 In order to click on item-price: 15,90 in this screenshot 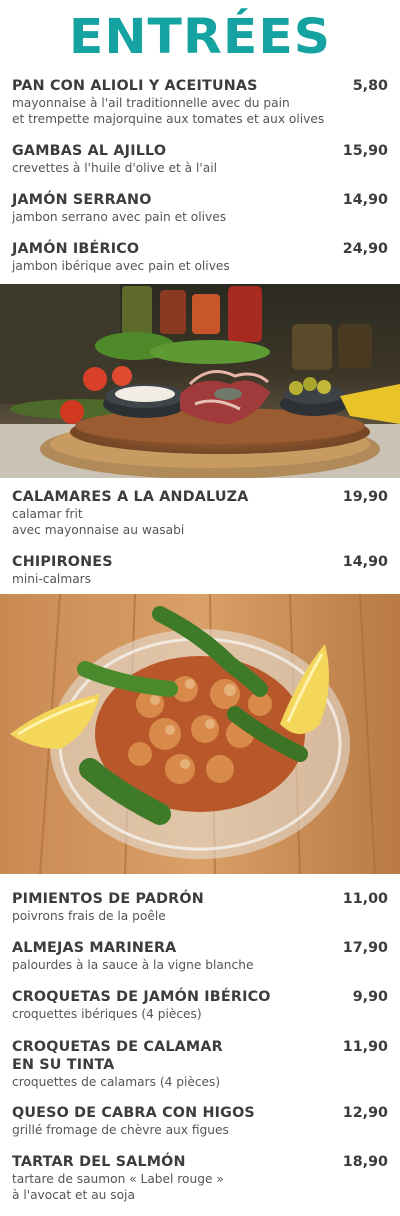, I will do `click(365, 151)`.